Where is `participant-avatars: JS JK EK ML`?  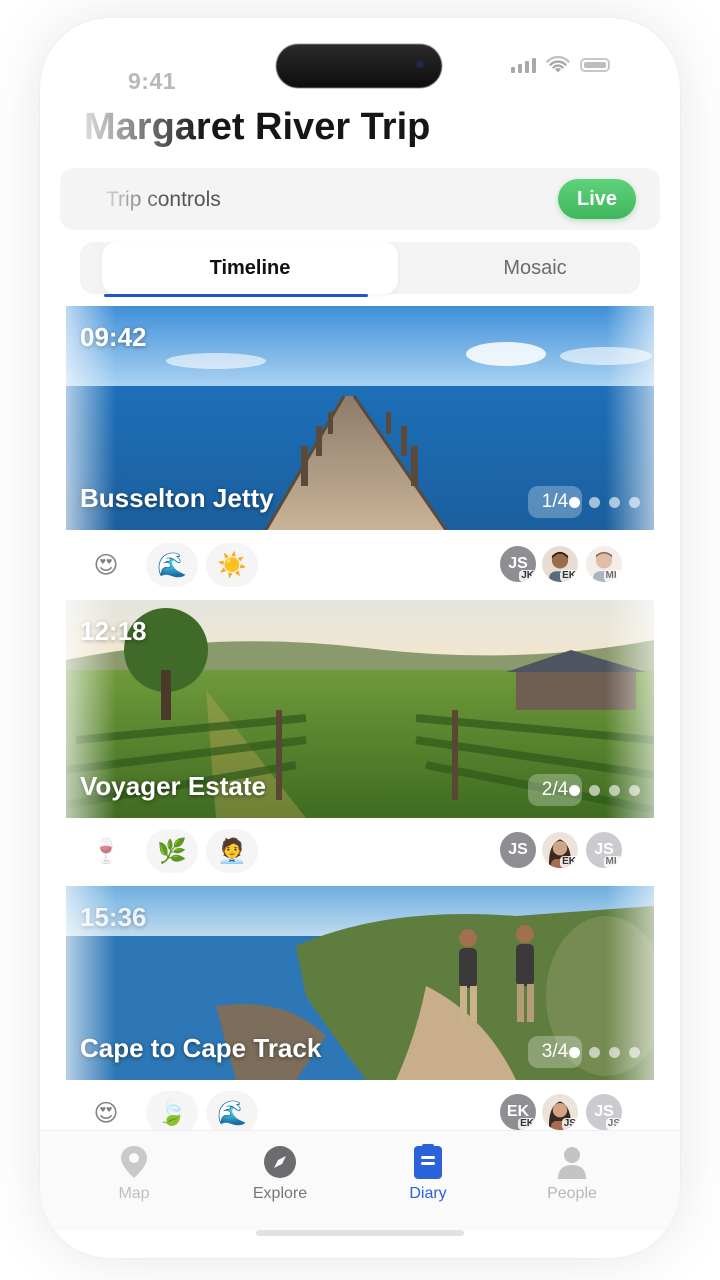
participant-avatars: JS JK EK ML is located at coordinates (563, 566).